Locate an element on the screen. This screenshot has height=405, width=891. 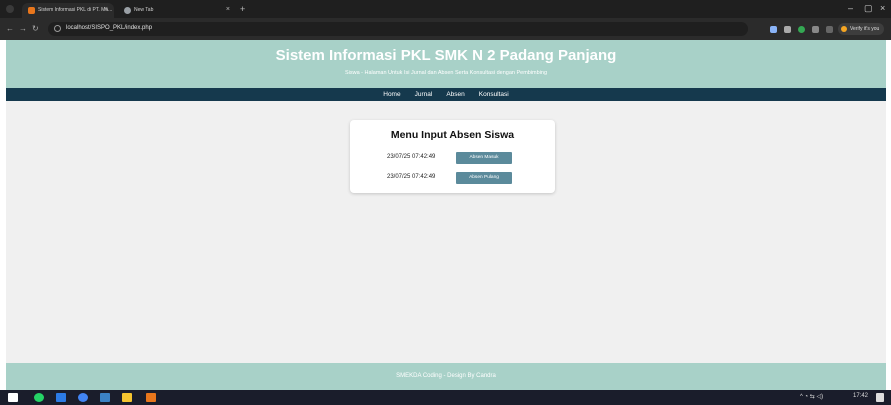
site-favicon-icon is located at coordinates (31, 10).